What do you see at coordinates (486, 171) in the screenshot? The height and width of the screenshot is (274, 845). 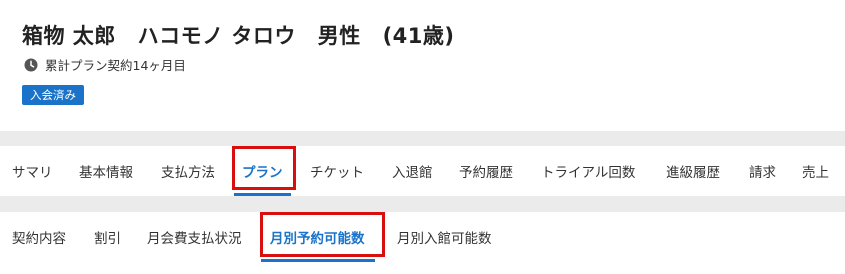 I see `tab-reservation-history: 予約履歴` at bounding box center [486, 171].